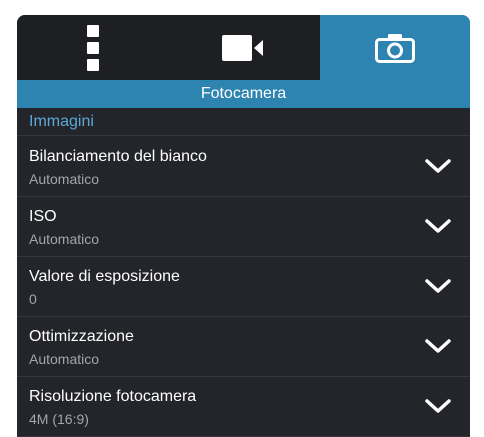 This screenshot has height=437, width=484. I want to click on tab-menu, so click(92, 47).